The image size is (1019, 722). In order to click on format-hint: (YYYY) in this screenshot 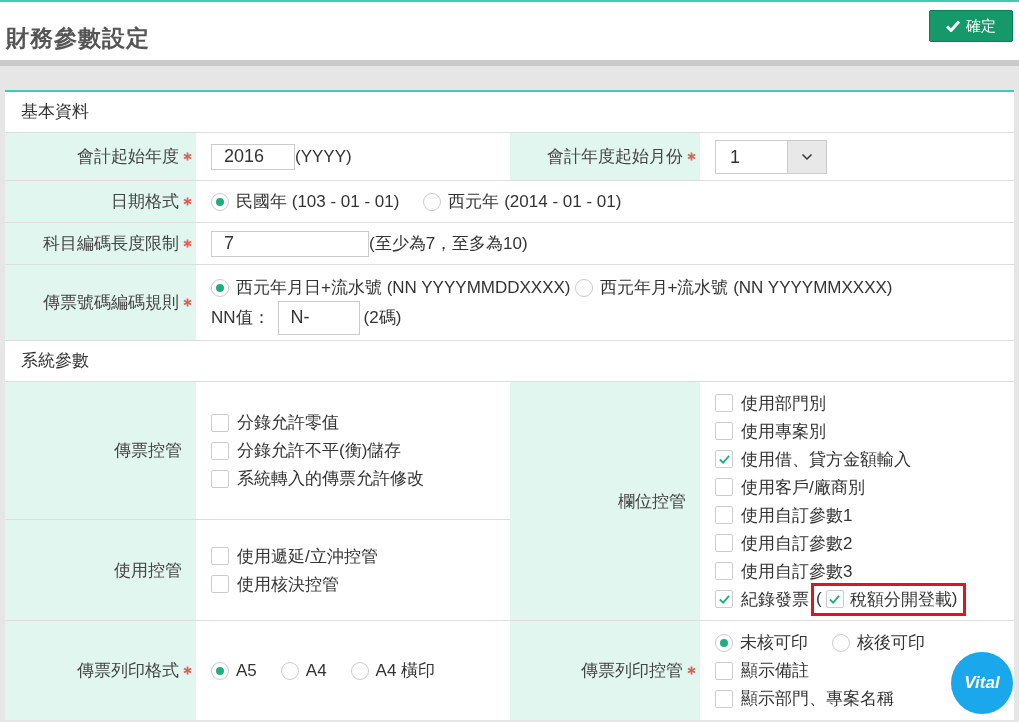, I will do `click(323, 156)`.